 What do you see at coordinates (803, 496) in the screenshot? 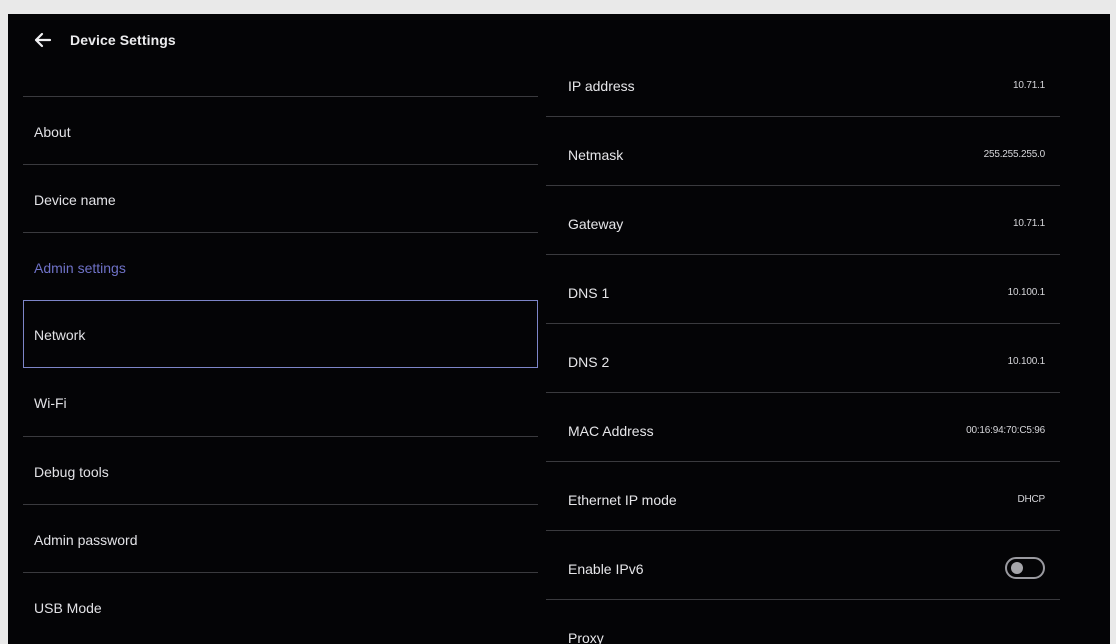
I see `detail-row-ethernet-ip-mode: Ethernet IP mode DHCP` at bounding box center [803, 496].